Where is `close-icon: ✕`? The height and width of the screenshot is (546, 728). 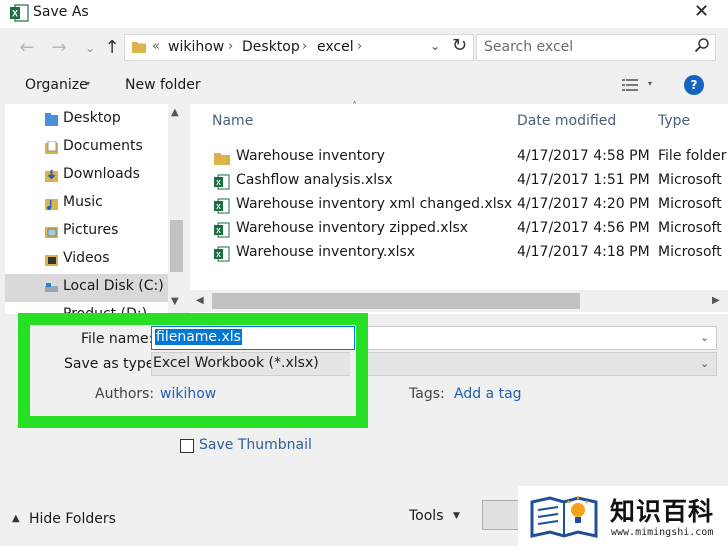
close-icon: ✕ is located at coordinates (701, 11).